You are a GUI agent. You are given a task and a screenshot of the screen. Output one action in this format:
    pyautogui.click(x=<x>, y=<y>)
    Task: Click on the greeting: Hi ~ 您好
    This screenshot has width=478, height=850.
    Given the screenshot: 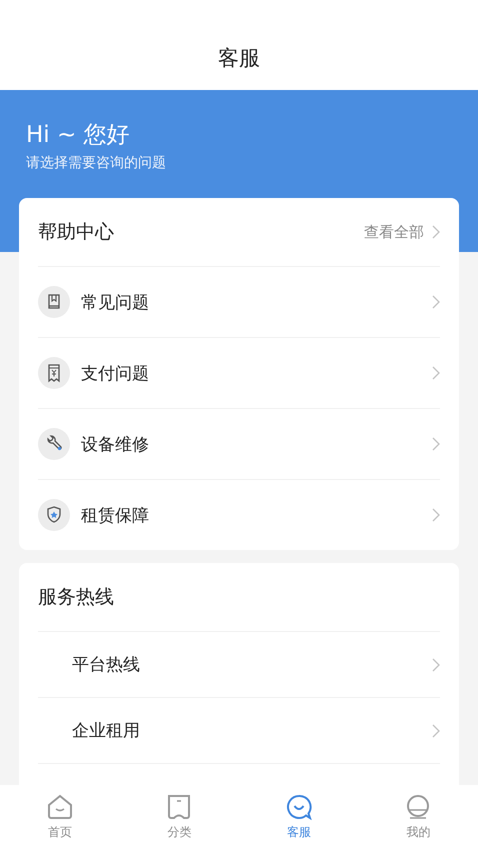 What is the action you would take?
    pyautogui.click(x=78, y=135)
    